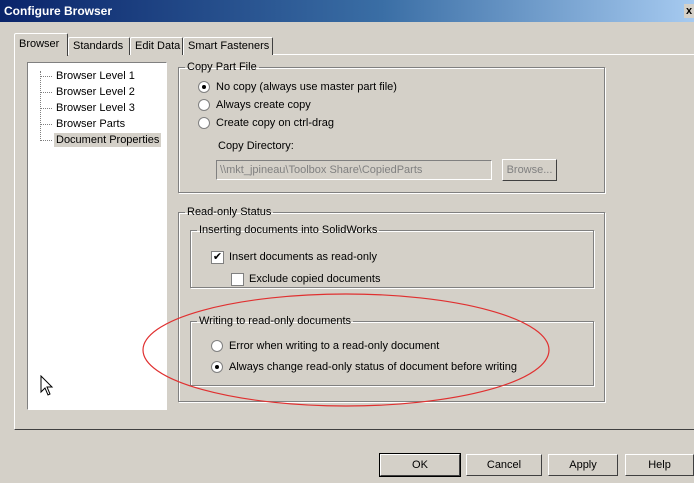 The image size is (694, 483). I want to click on close-icon: x, so click(689, 11).